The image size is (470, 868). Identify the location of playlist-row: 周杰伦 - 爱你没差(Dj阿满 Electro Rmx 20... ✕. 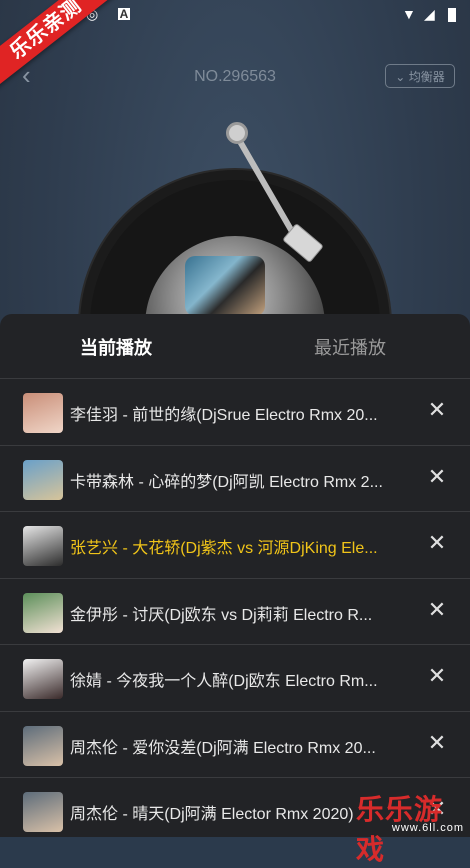
(235, 743).